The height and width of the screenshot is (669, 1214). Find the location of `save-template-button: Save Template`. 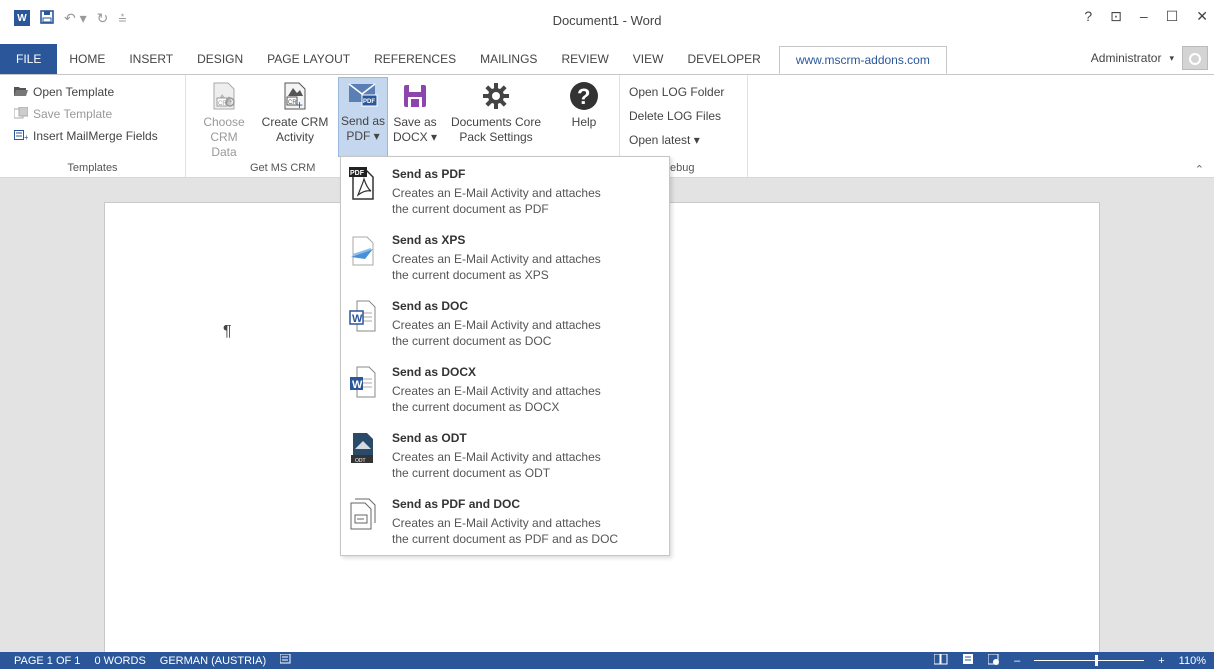

save-template-button: Save Template is located at coordinates (85, 114).